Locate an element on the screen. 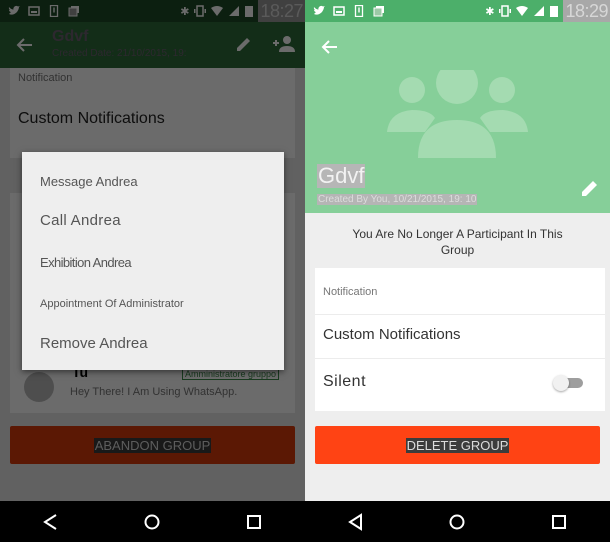  menu-item-label: Appointment Of Administrator is located at coordinates (112, 304).